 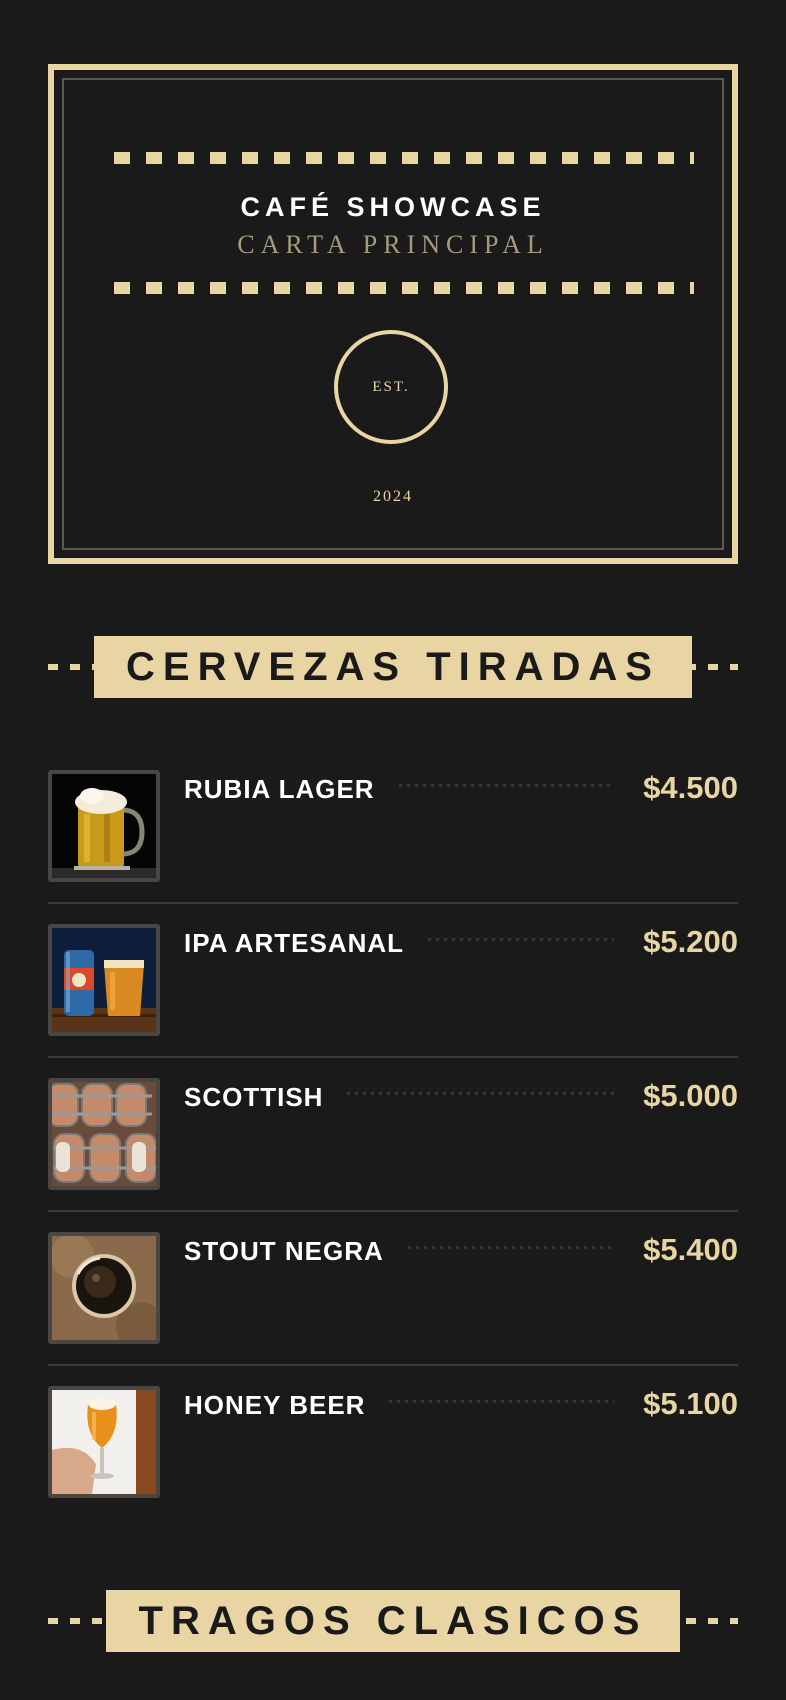 I want to click on stout-image, so click(x=104, y=1288).